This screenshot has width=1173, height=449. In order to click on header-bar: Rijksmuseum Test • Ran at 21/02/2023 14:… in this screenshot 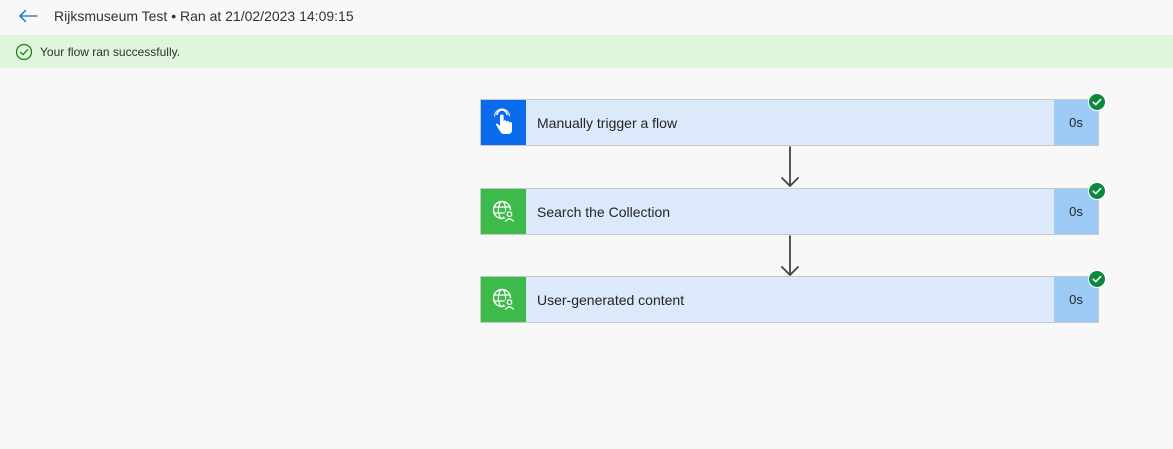, I will do `click(586, 17)`.